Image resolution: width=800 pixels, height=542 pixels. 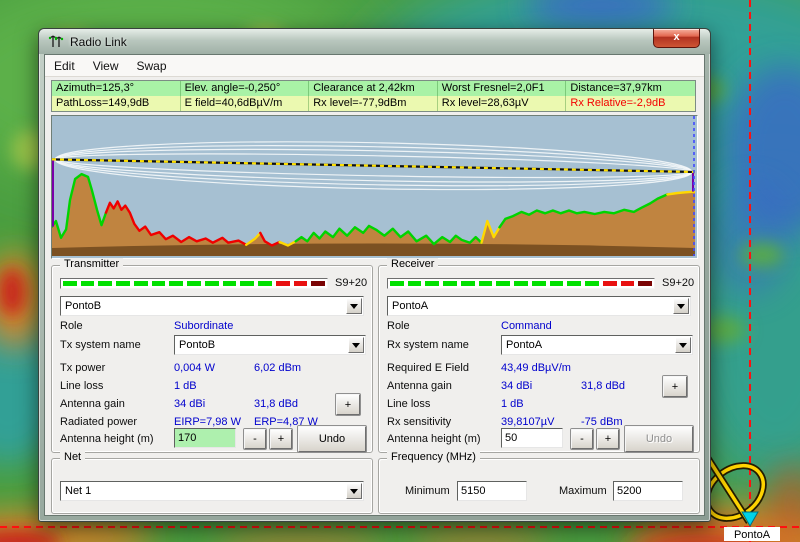 I want to click on status-worst-fresnel: Worst Fresnel=2,0F1, so click(x=502, y=88).